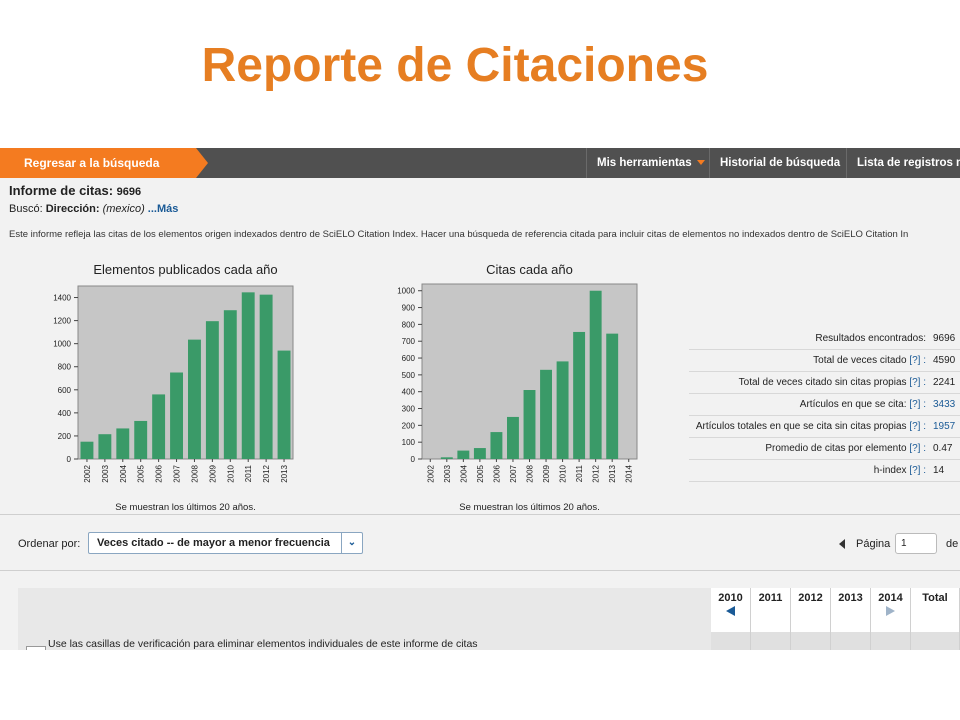 The image size is (960, 720). Describe the element at coordinates (409, 442) in the screenshot. I see `y-tick-label: 100` at that location.